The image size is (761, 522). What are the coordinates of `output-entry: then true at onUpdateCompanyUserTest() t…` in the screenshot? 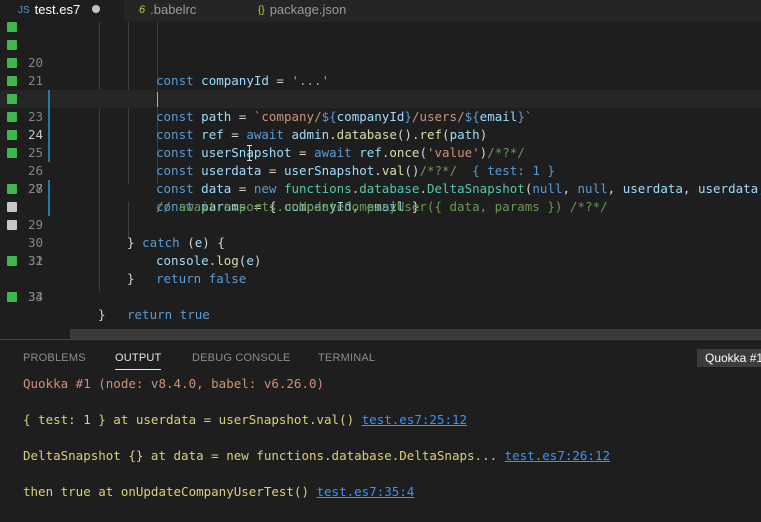 It's located at (218, 492).